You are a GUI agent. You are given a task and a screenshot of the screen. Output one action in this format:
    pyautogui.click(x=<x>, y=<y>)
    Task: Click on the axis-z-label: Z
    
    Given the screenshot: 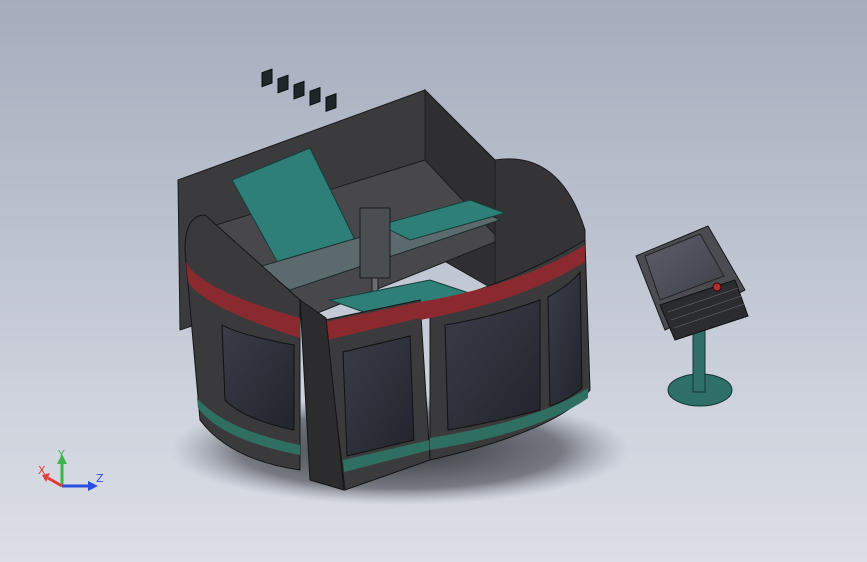 What is the action you would take?
    pyautogui.click(x=100, y=478)
    